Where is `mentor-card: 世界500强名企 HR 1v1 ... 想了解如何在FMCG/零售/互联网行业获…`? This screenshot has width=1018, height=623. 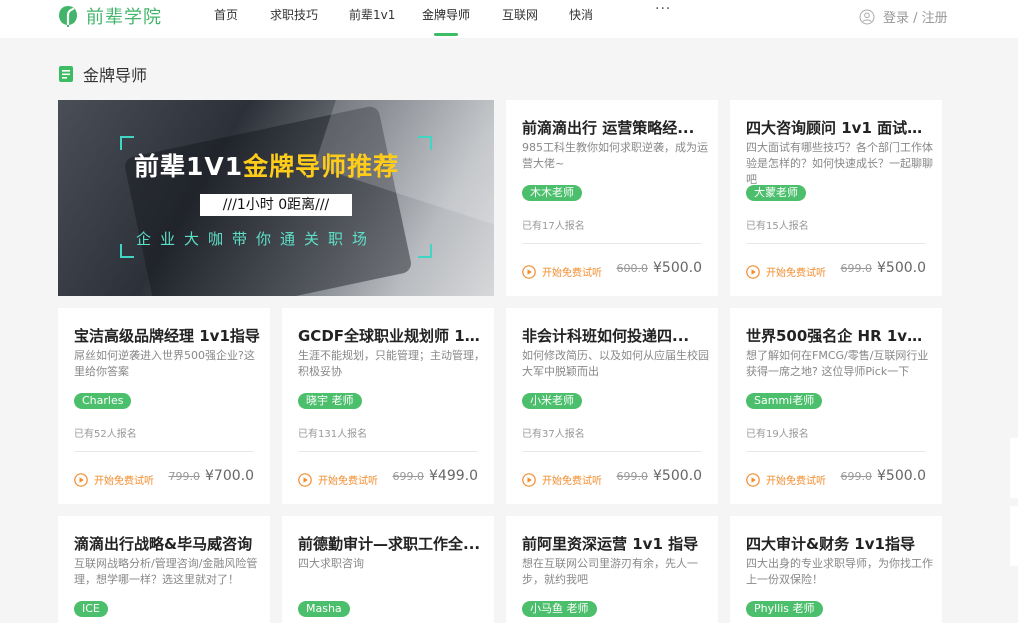 mentor-card: 世界500强名企 HR 1v1 ... 想了解如何在FMCG/零售/互联网行业获… is located at coordinates (836, 406).